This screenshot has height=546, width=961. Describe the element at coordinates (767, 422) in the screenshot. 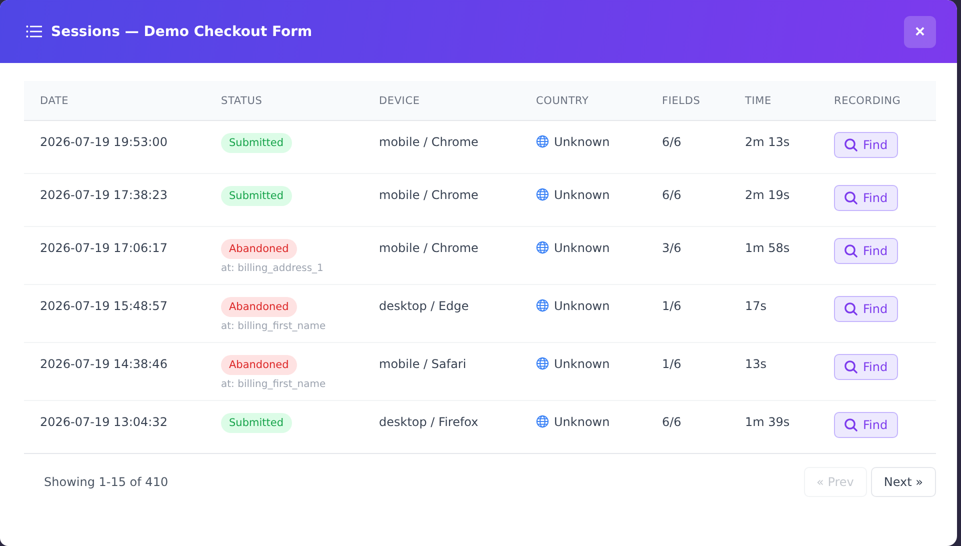

I see `time-cell: 1m 39s` at that location.